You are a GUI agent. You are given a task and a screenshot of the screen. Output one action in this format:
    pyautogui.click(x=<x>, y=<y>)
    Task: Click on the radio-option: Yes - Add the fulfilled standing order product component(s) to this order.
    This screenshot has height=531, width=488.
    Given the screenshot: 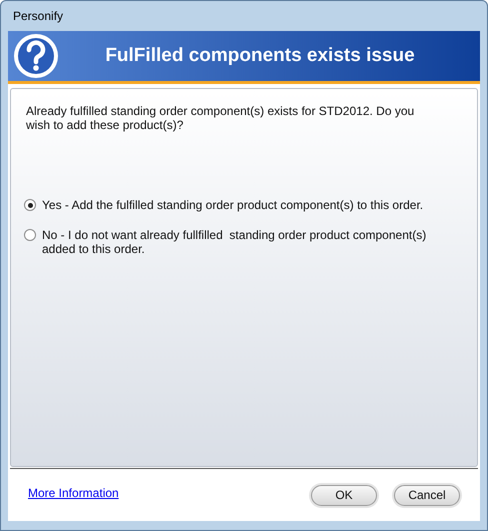 What is the action you would take?
    pyautogui.click(x=243, y=205)
    